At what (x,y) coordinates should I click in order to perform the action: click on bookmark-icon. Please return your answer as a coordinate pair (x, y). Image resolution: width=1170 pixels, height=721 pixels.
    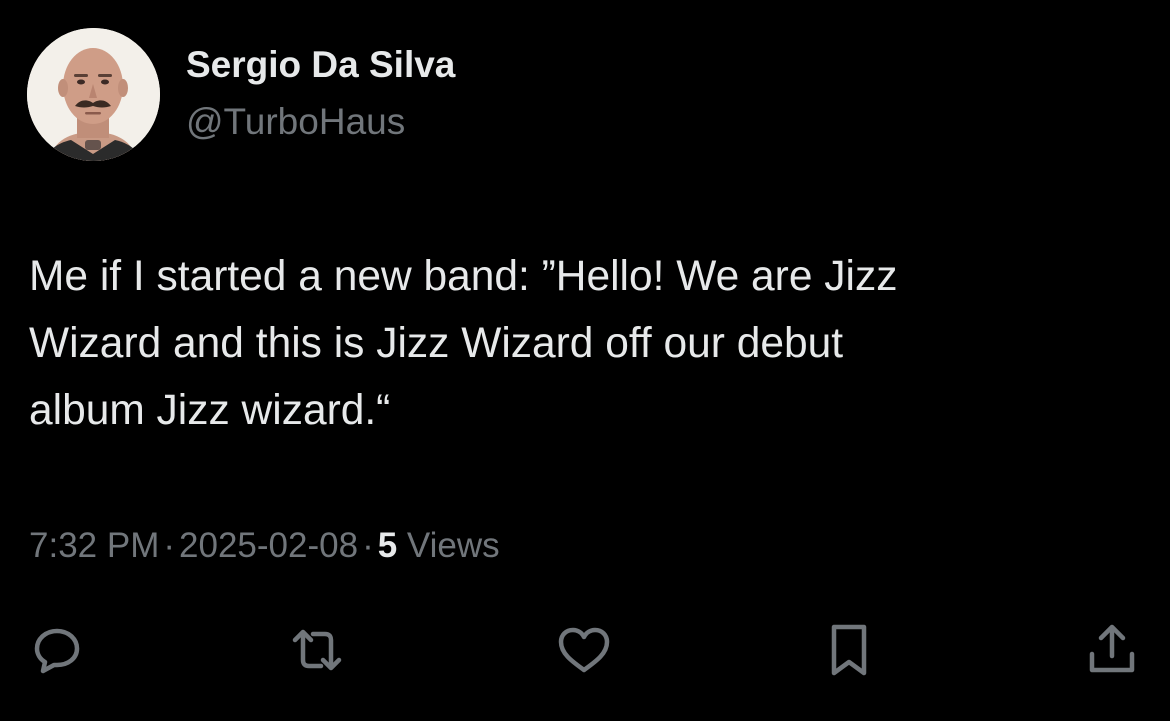
    Looking at the image, I should click on (849, 650).